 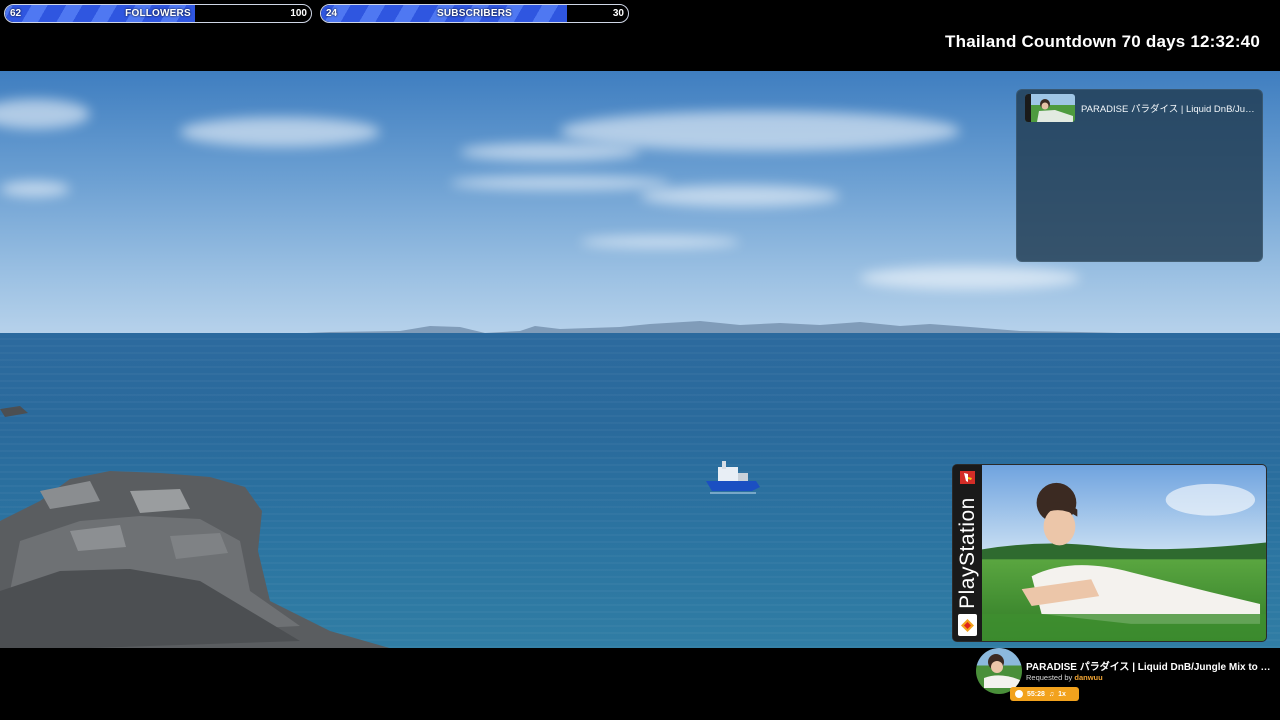 I want to click on song-duration: 55:28, so click(x=1036, y=694).